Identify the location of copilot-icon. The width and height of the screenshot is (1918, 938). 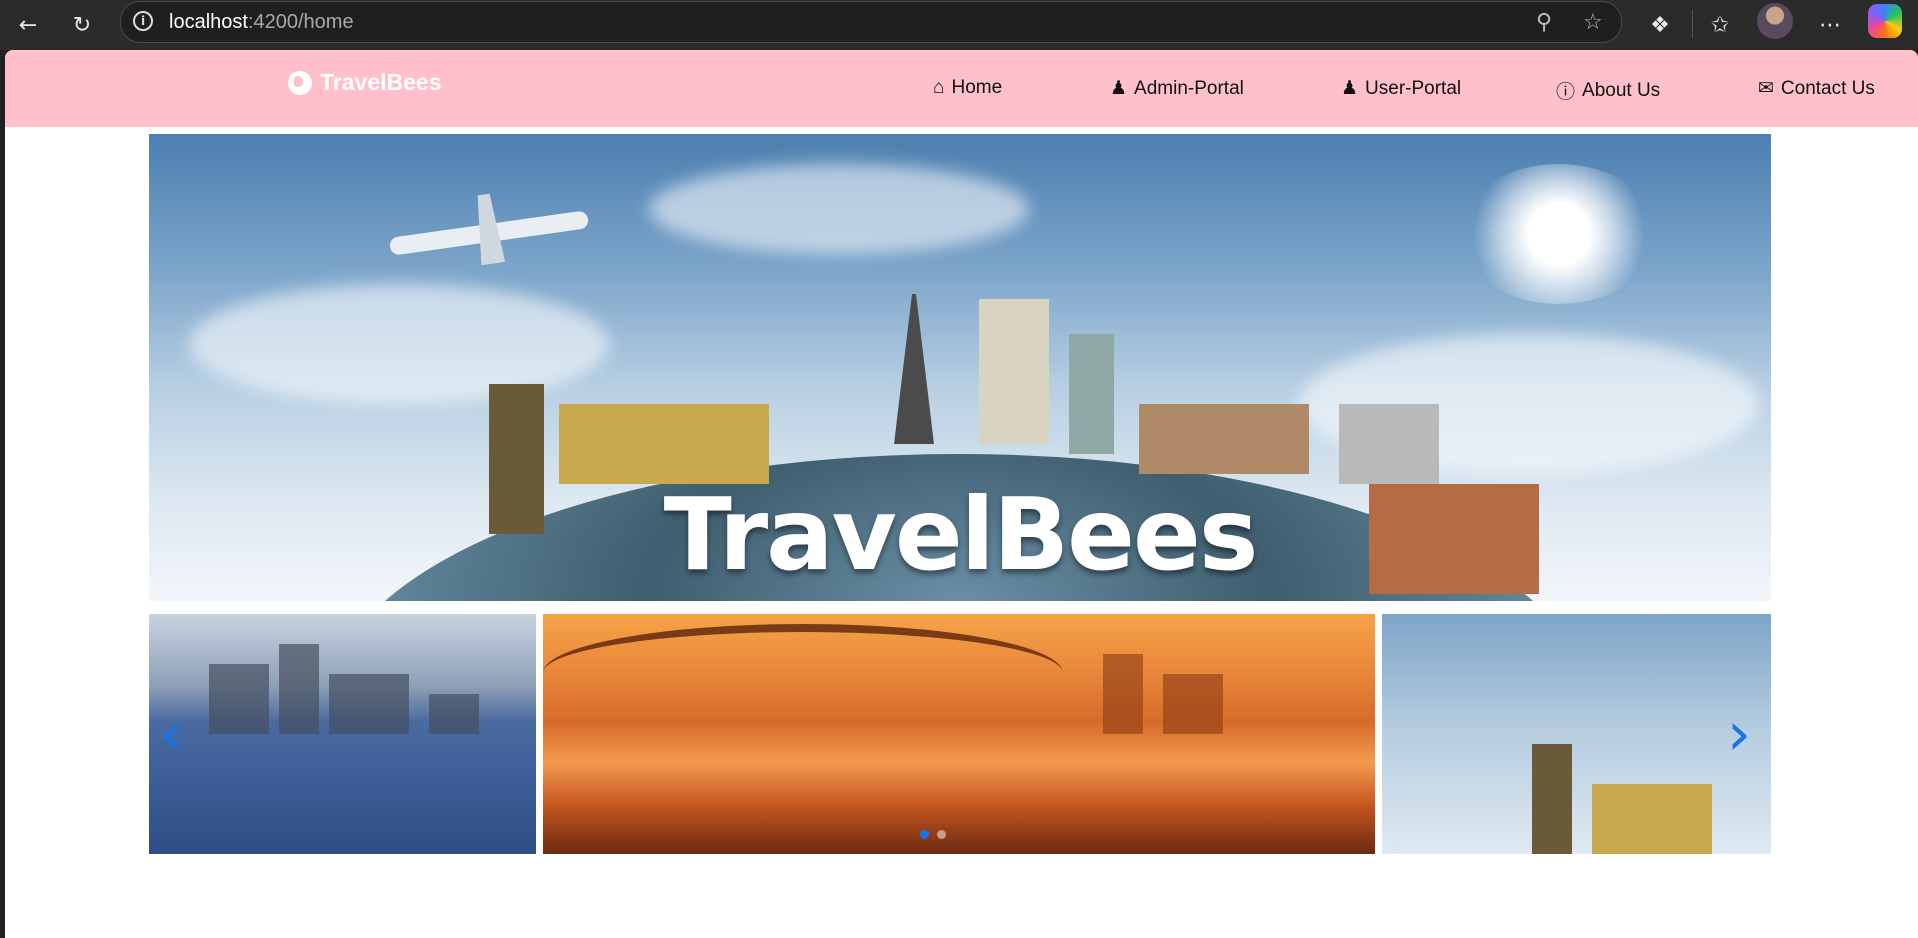
(1885, 21).